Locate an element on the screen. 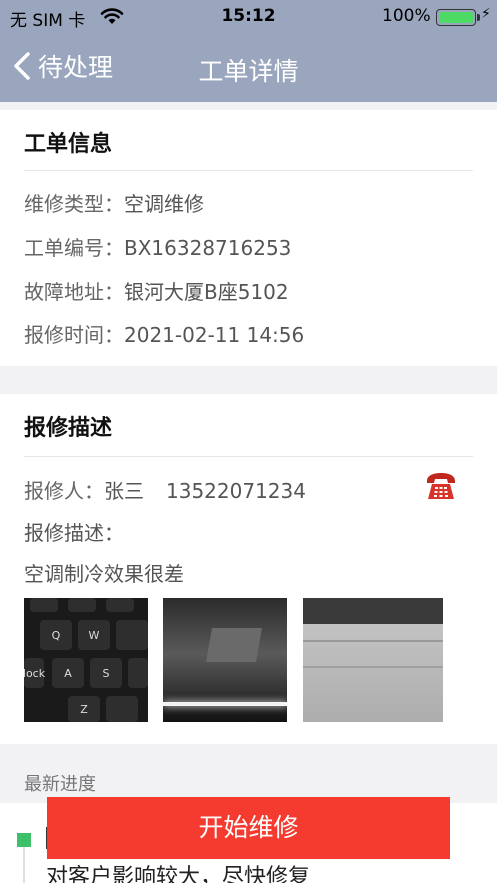 The image size is (497, 883). report-time-row: 报修时间：2021-02-11 14:56 is located at coordinates (164, 333).